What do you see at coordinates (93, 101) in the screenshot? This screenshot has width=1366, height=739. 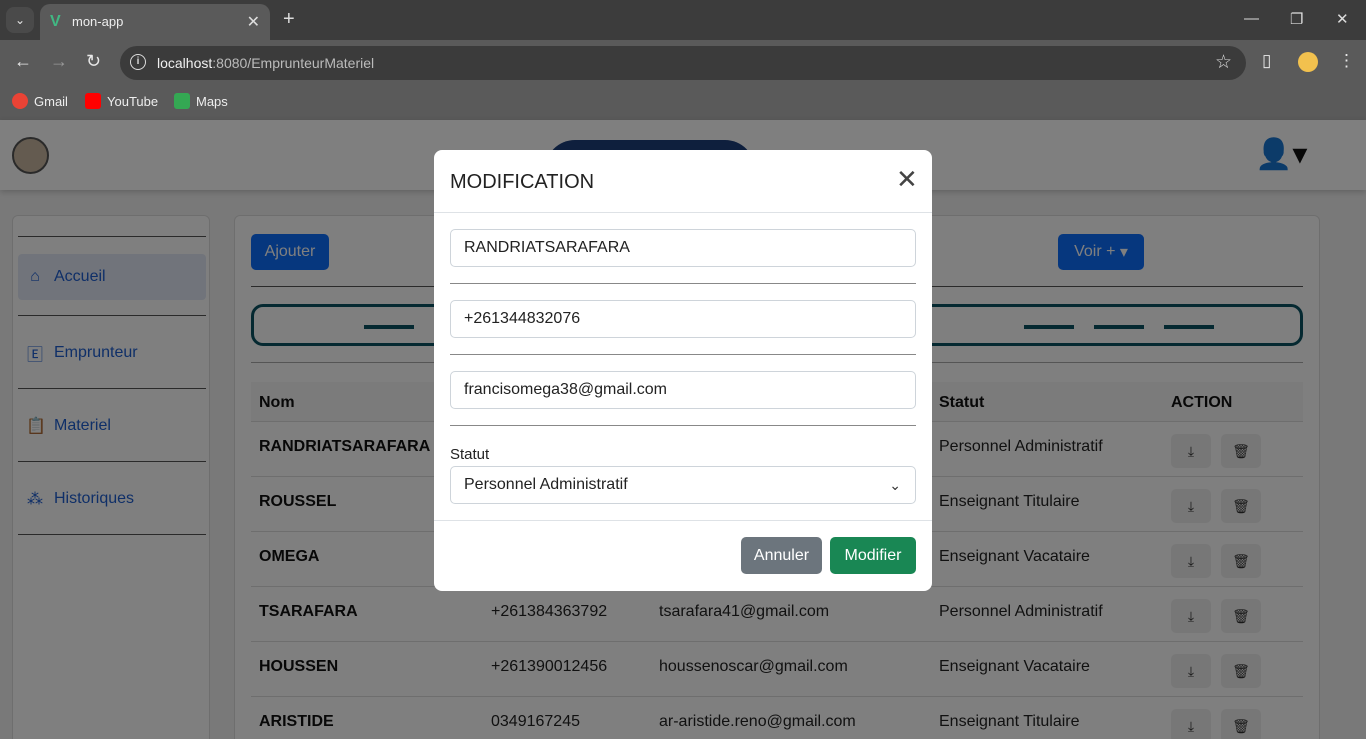 I see `youtube-icon` at bounding box center [93, 101].